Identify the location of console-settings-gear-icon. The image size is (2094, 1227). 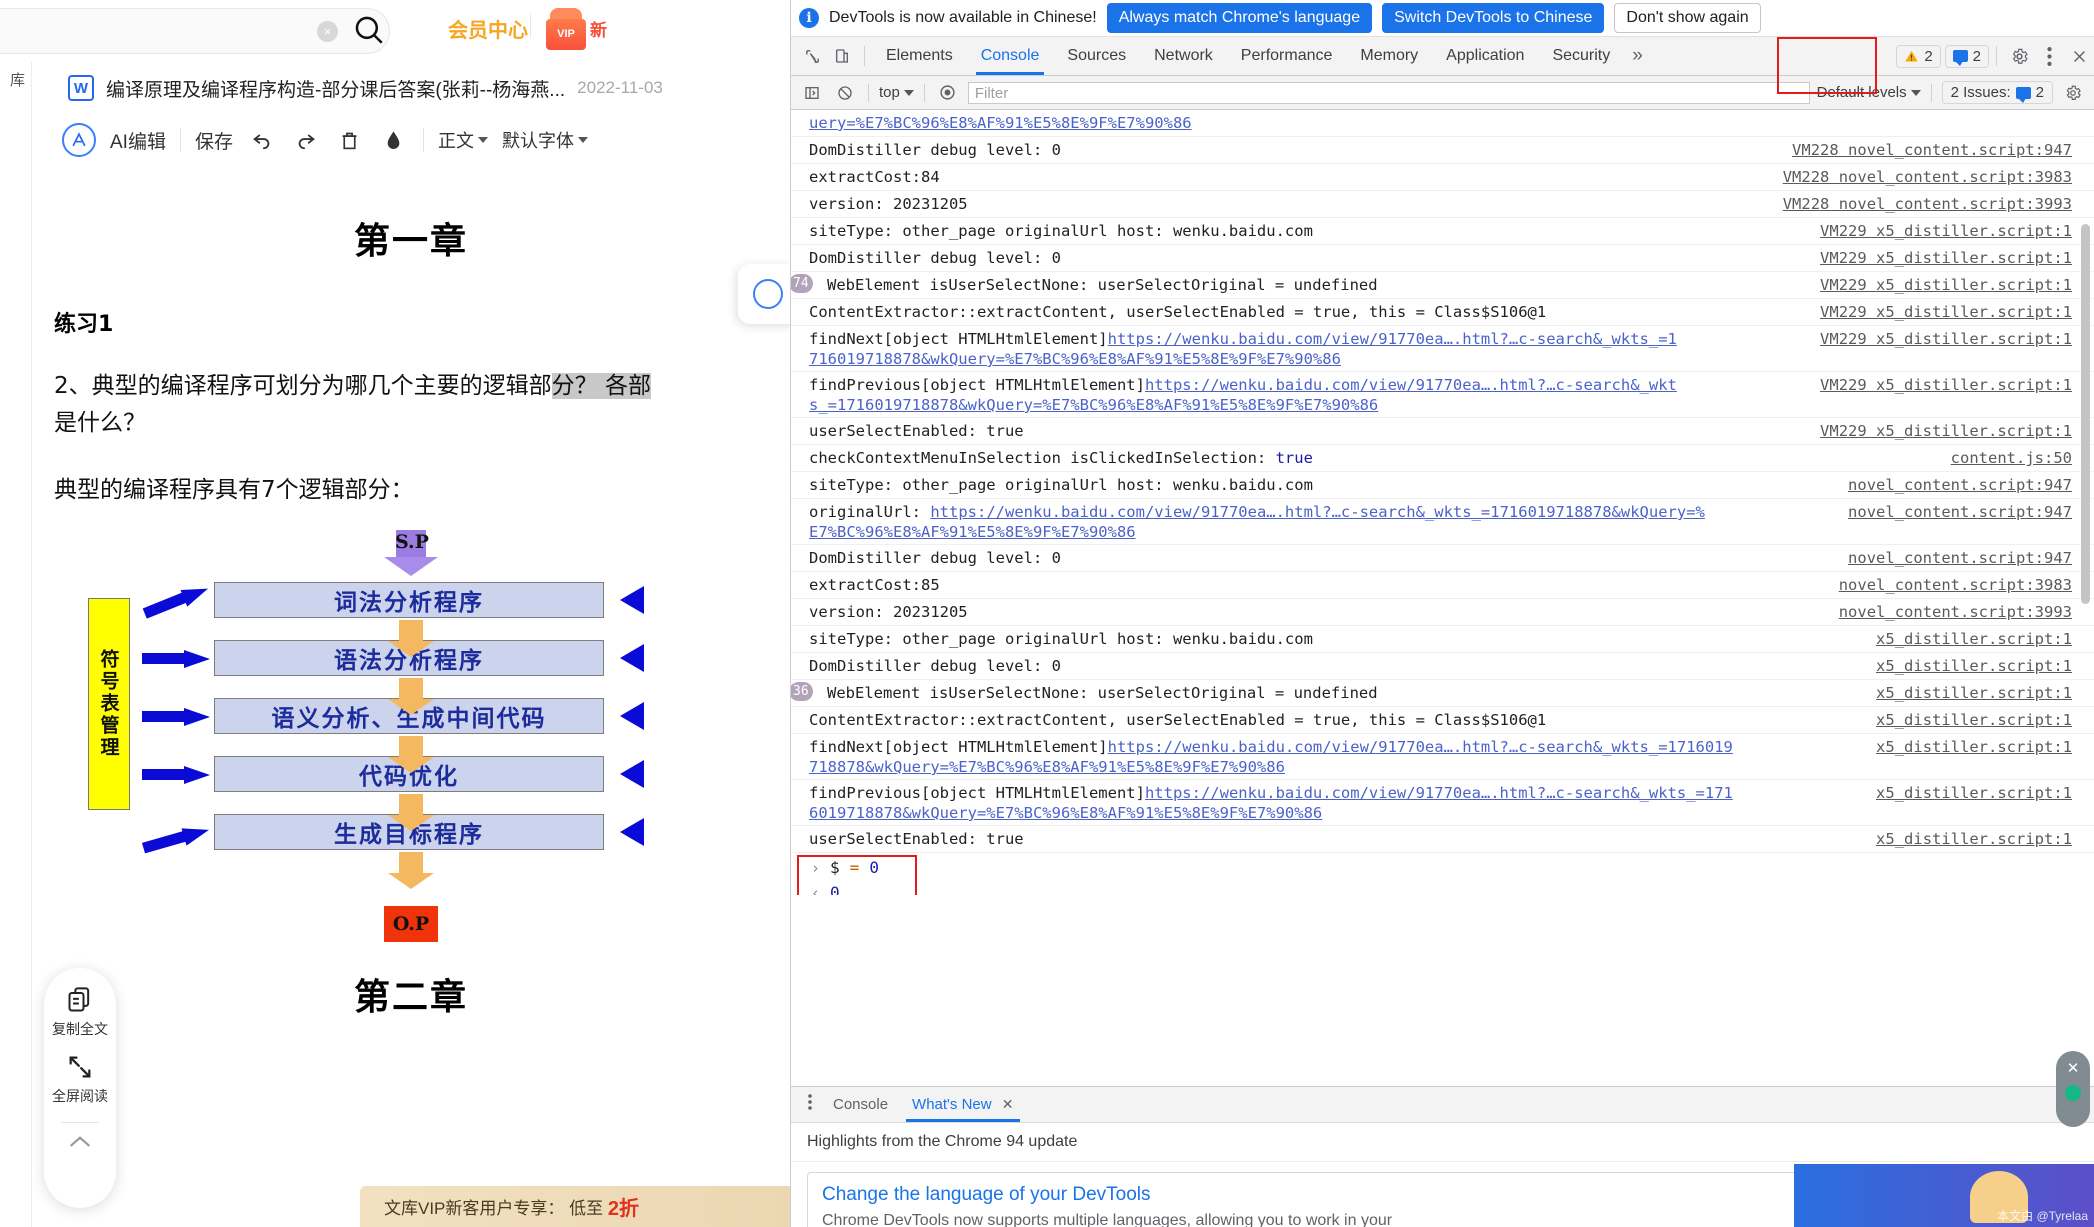
(2073, 93).